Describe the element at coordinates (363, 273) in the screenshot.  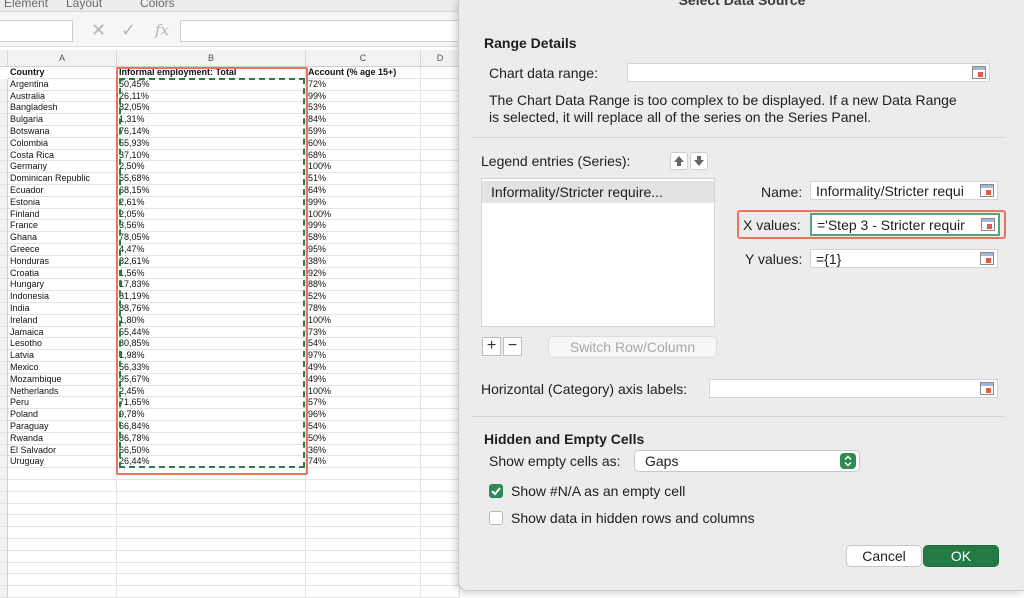
I see `table-cell: 92%` at that location.